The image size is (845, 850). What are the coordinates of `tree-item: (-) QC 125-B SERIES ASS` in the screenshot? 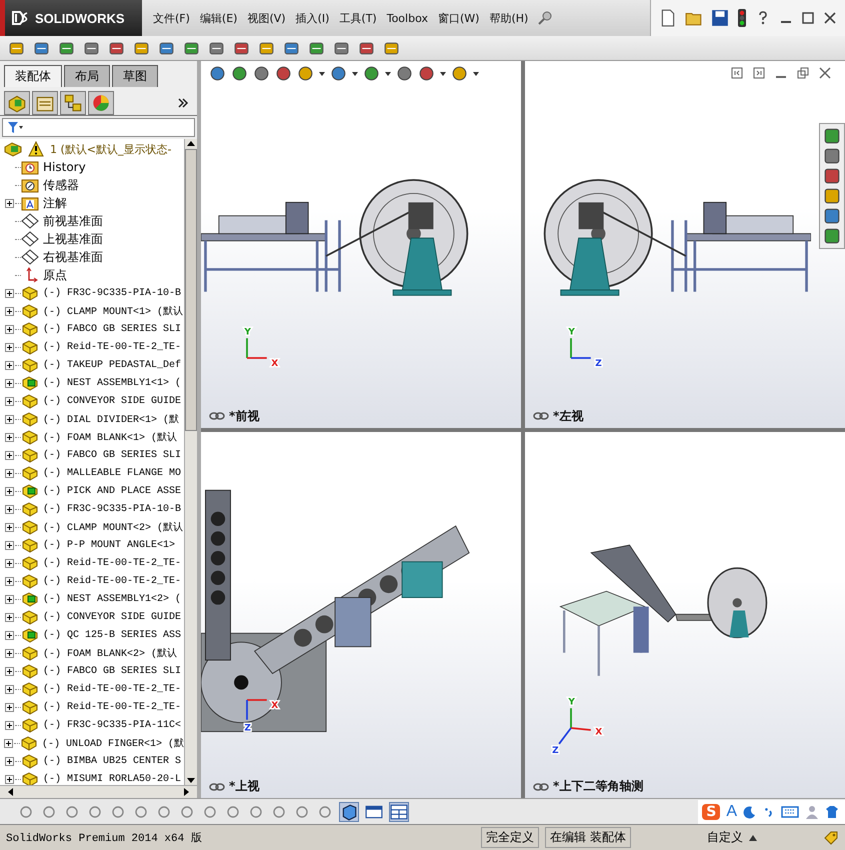 It's located at (92, 635).